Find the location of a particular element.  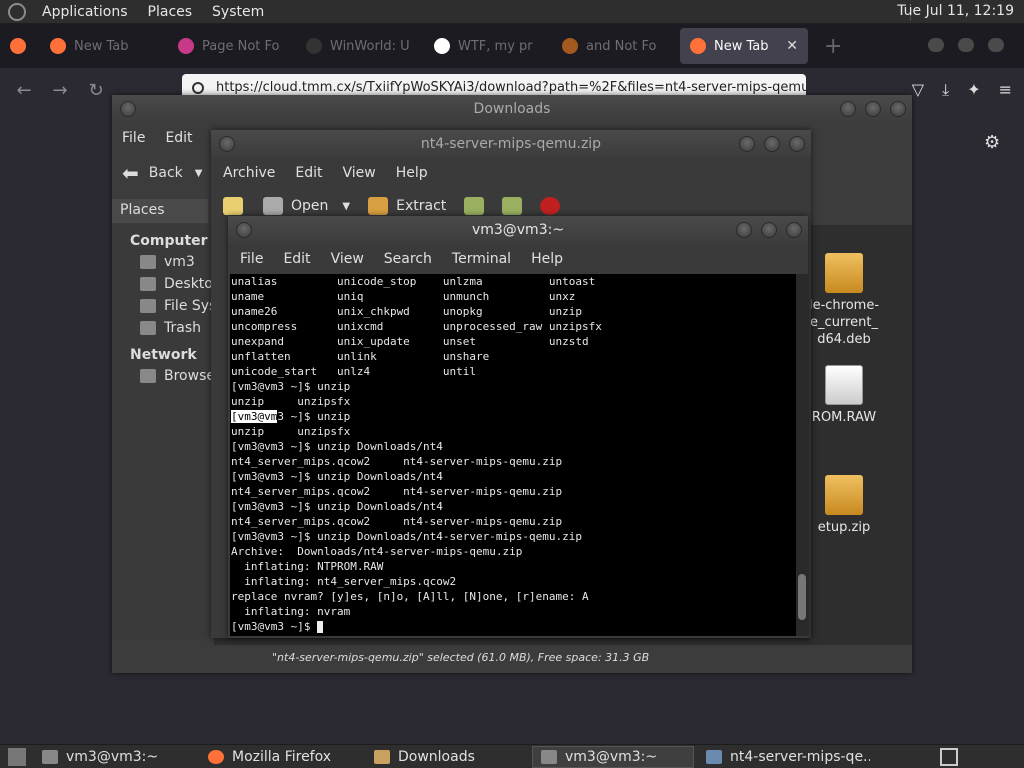

terminal-line: unexpand unix_update unset unzstd is located at coordinates (410, 341).